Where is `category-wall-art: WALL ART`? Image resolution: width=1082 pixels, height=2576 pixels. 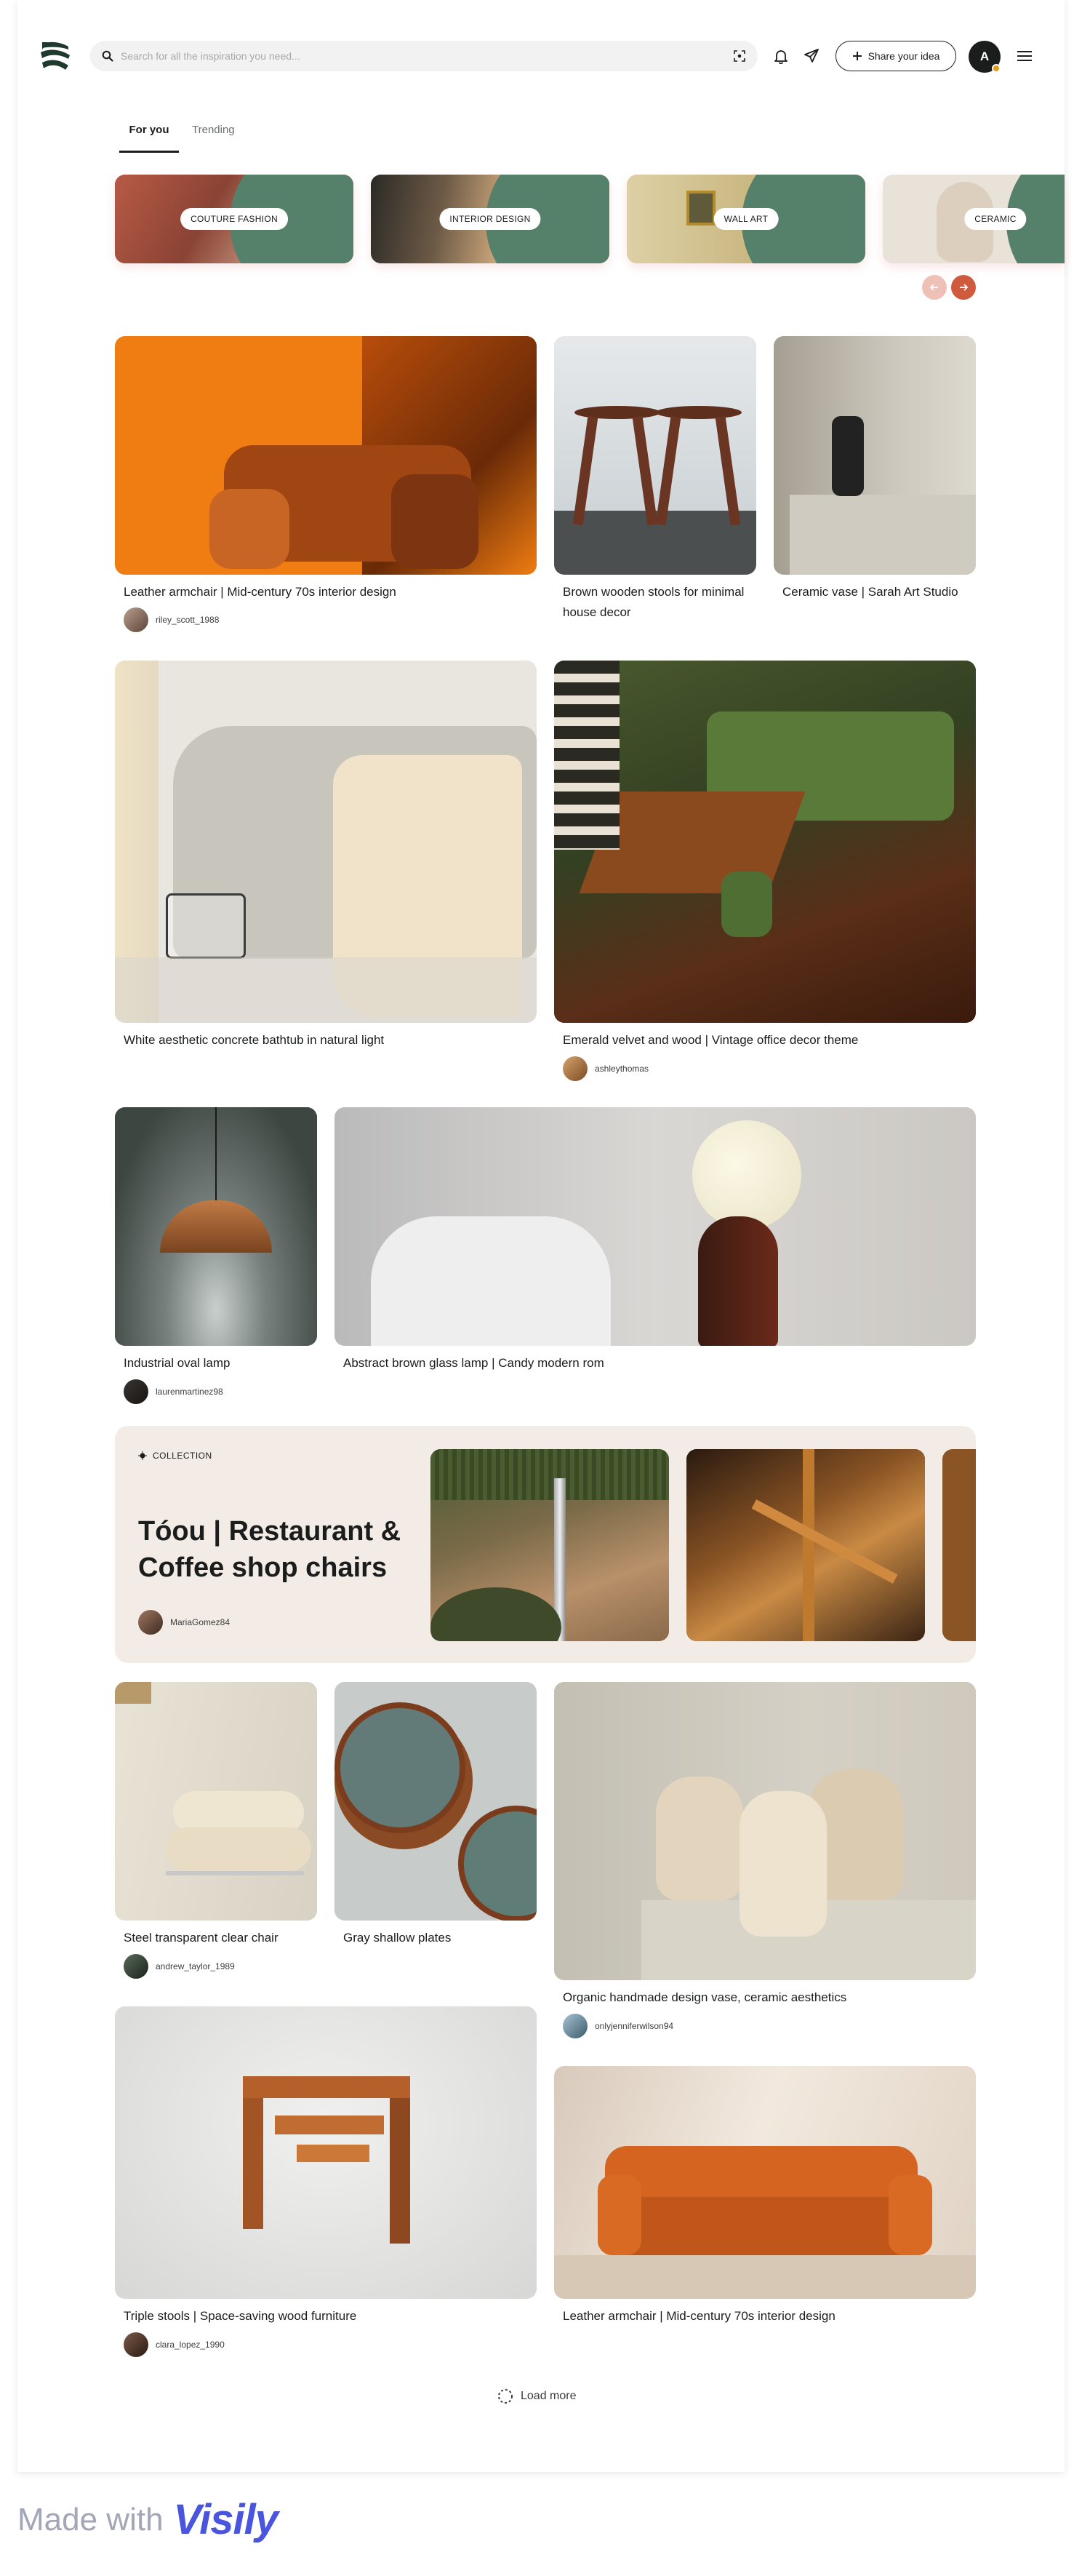
category-wall-art: WALL ART is located at coordinates (746, 219).